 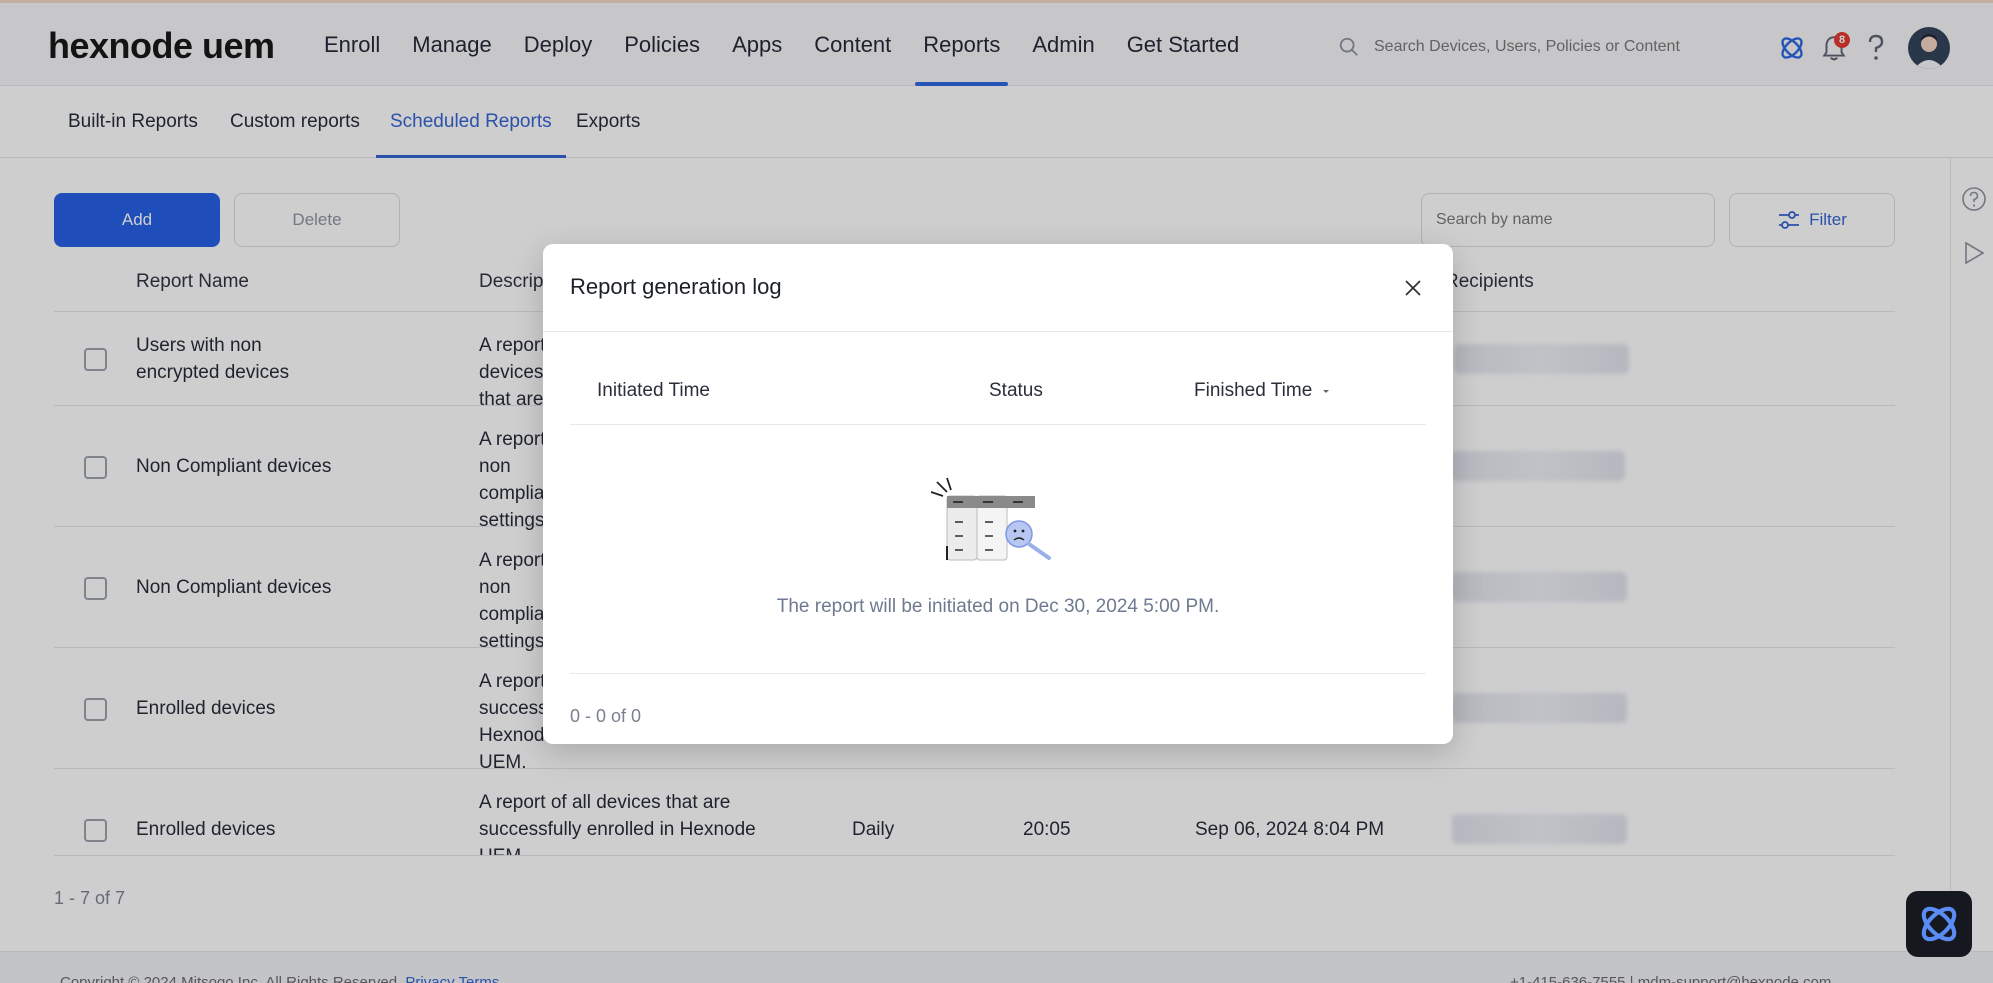 I want to click on empty-report-illustration, so click(x=990, y=519).